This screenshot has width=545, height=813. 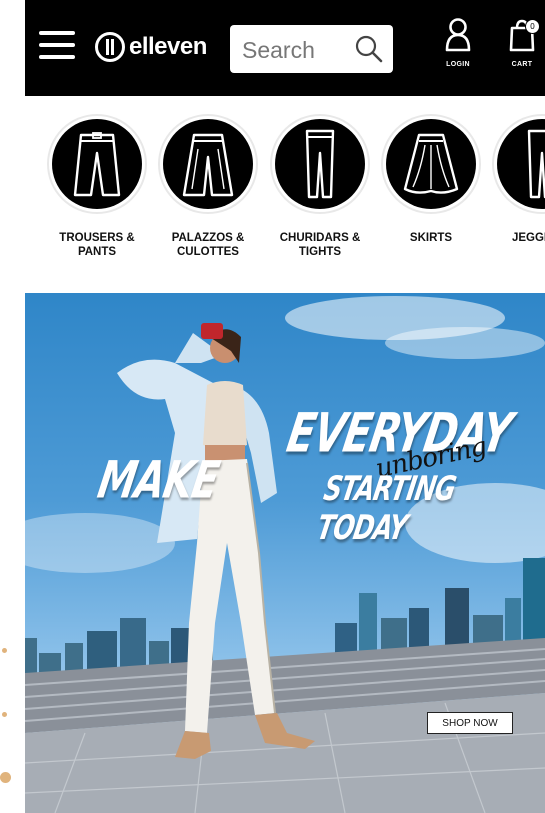 What do you see at coordinates (97, 164) in the screenshot?
I see `trousers-icon` at bounding box center [97, 164].